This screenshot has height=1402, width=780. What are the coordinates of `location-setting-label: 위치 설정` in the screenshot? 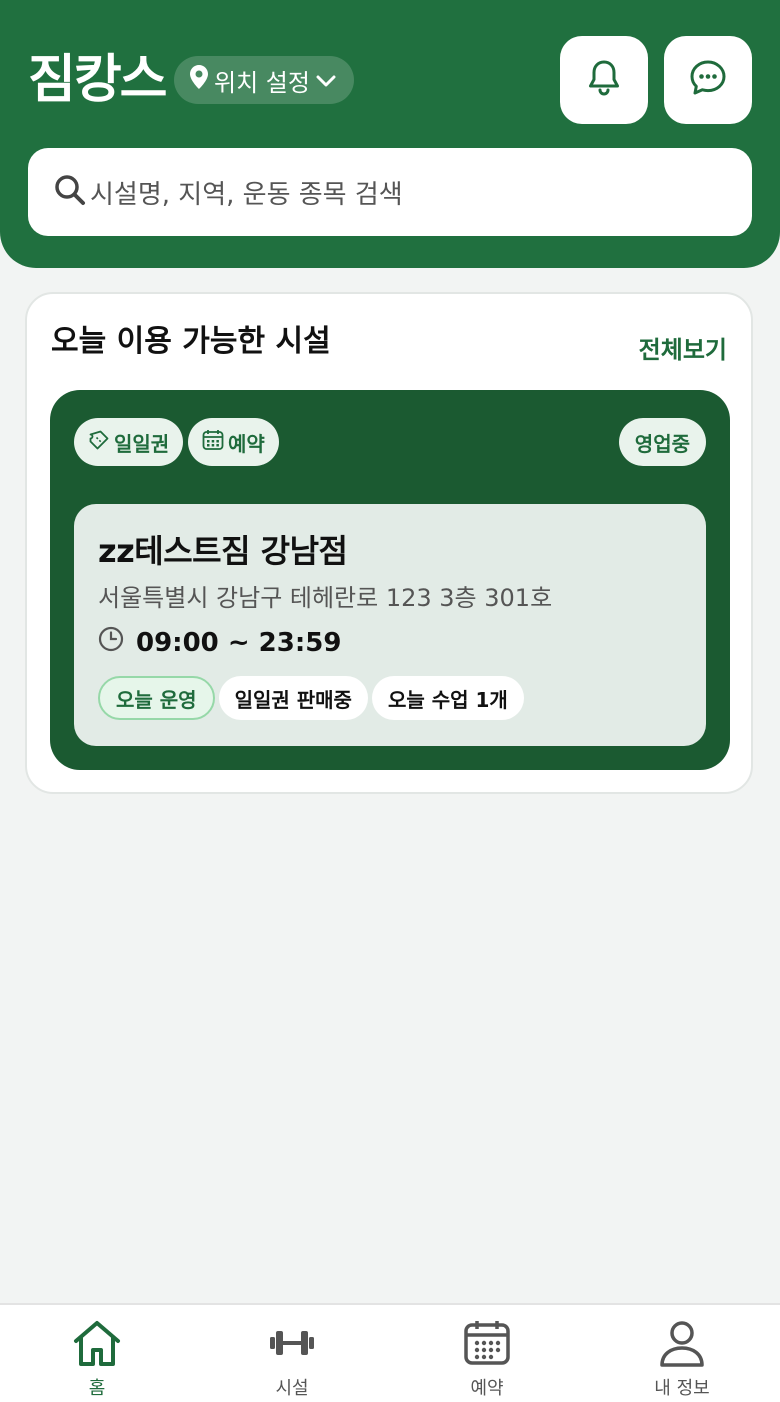 It's located at (262, 82).